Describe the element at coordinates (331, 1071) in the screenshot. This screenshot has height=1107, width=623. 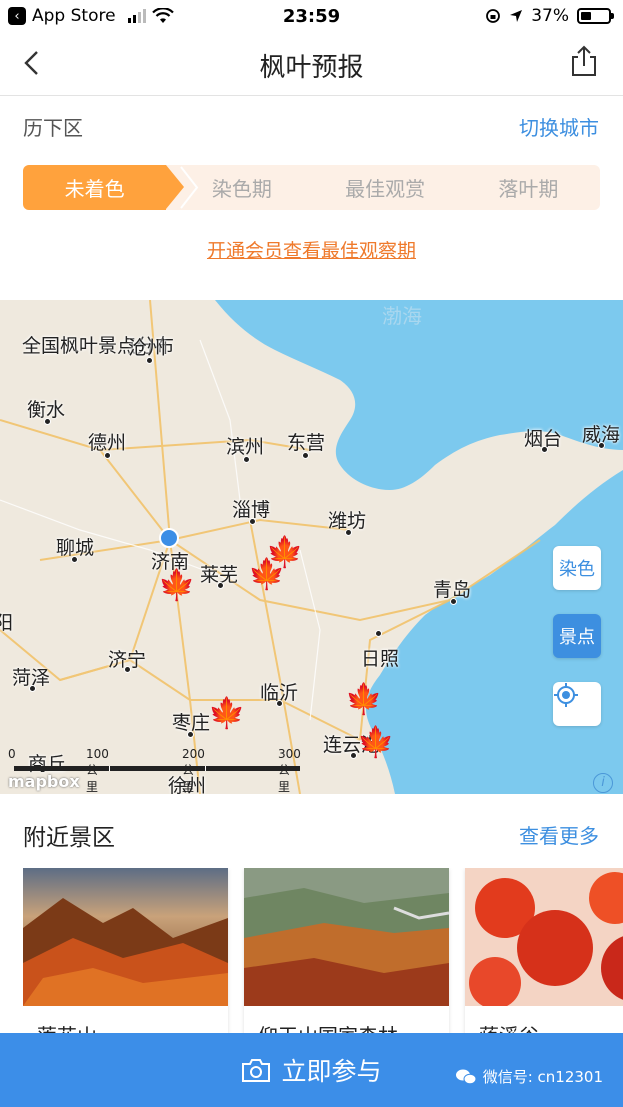
I see `join-now-label: 立即参与` at that location.